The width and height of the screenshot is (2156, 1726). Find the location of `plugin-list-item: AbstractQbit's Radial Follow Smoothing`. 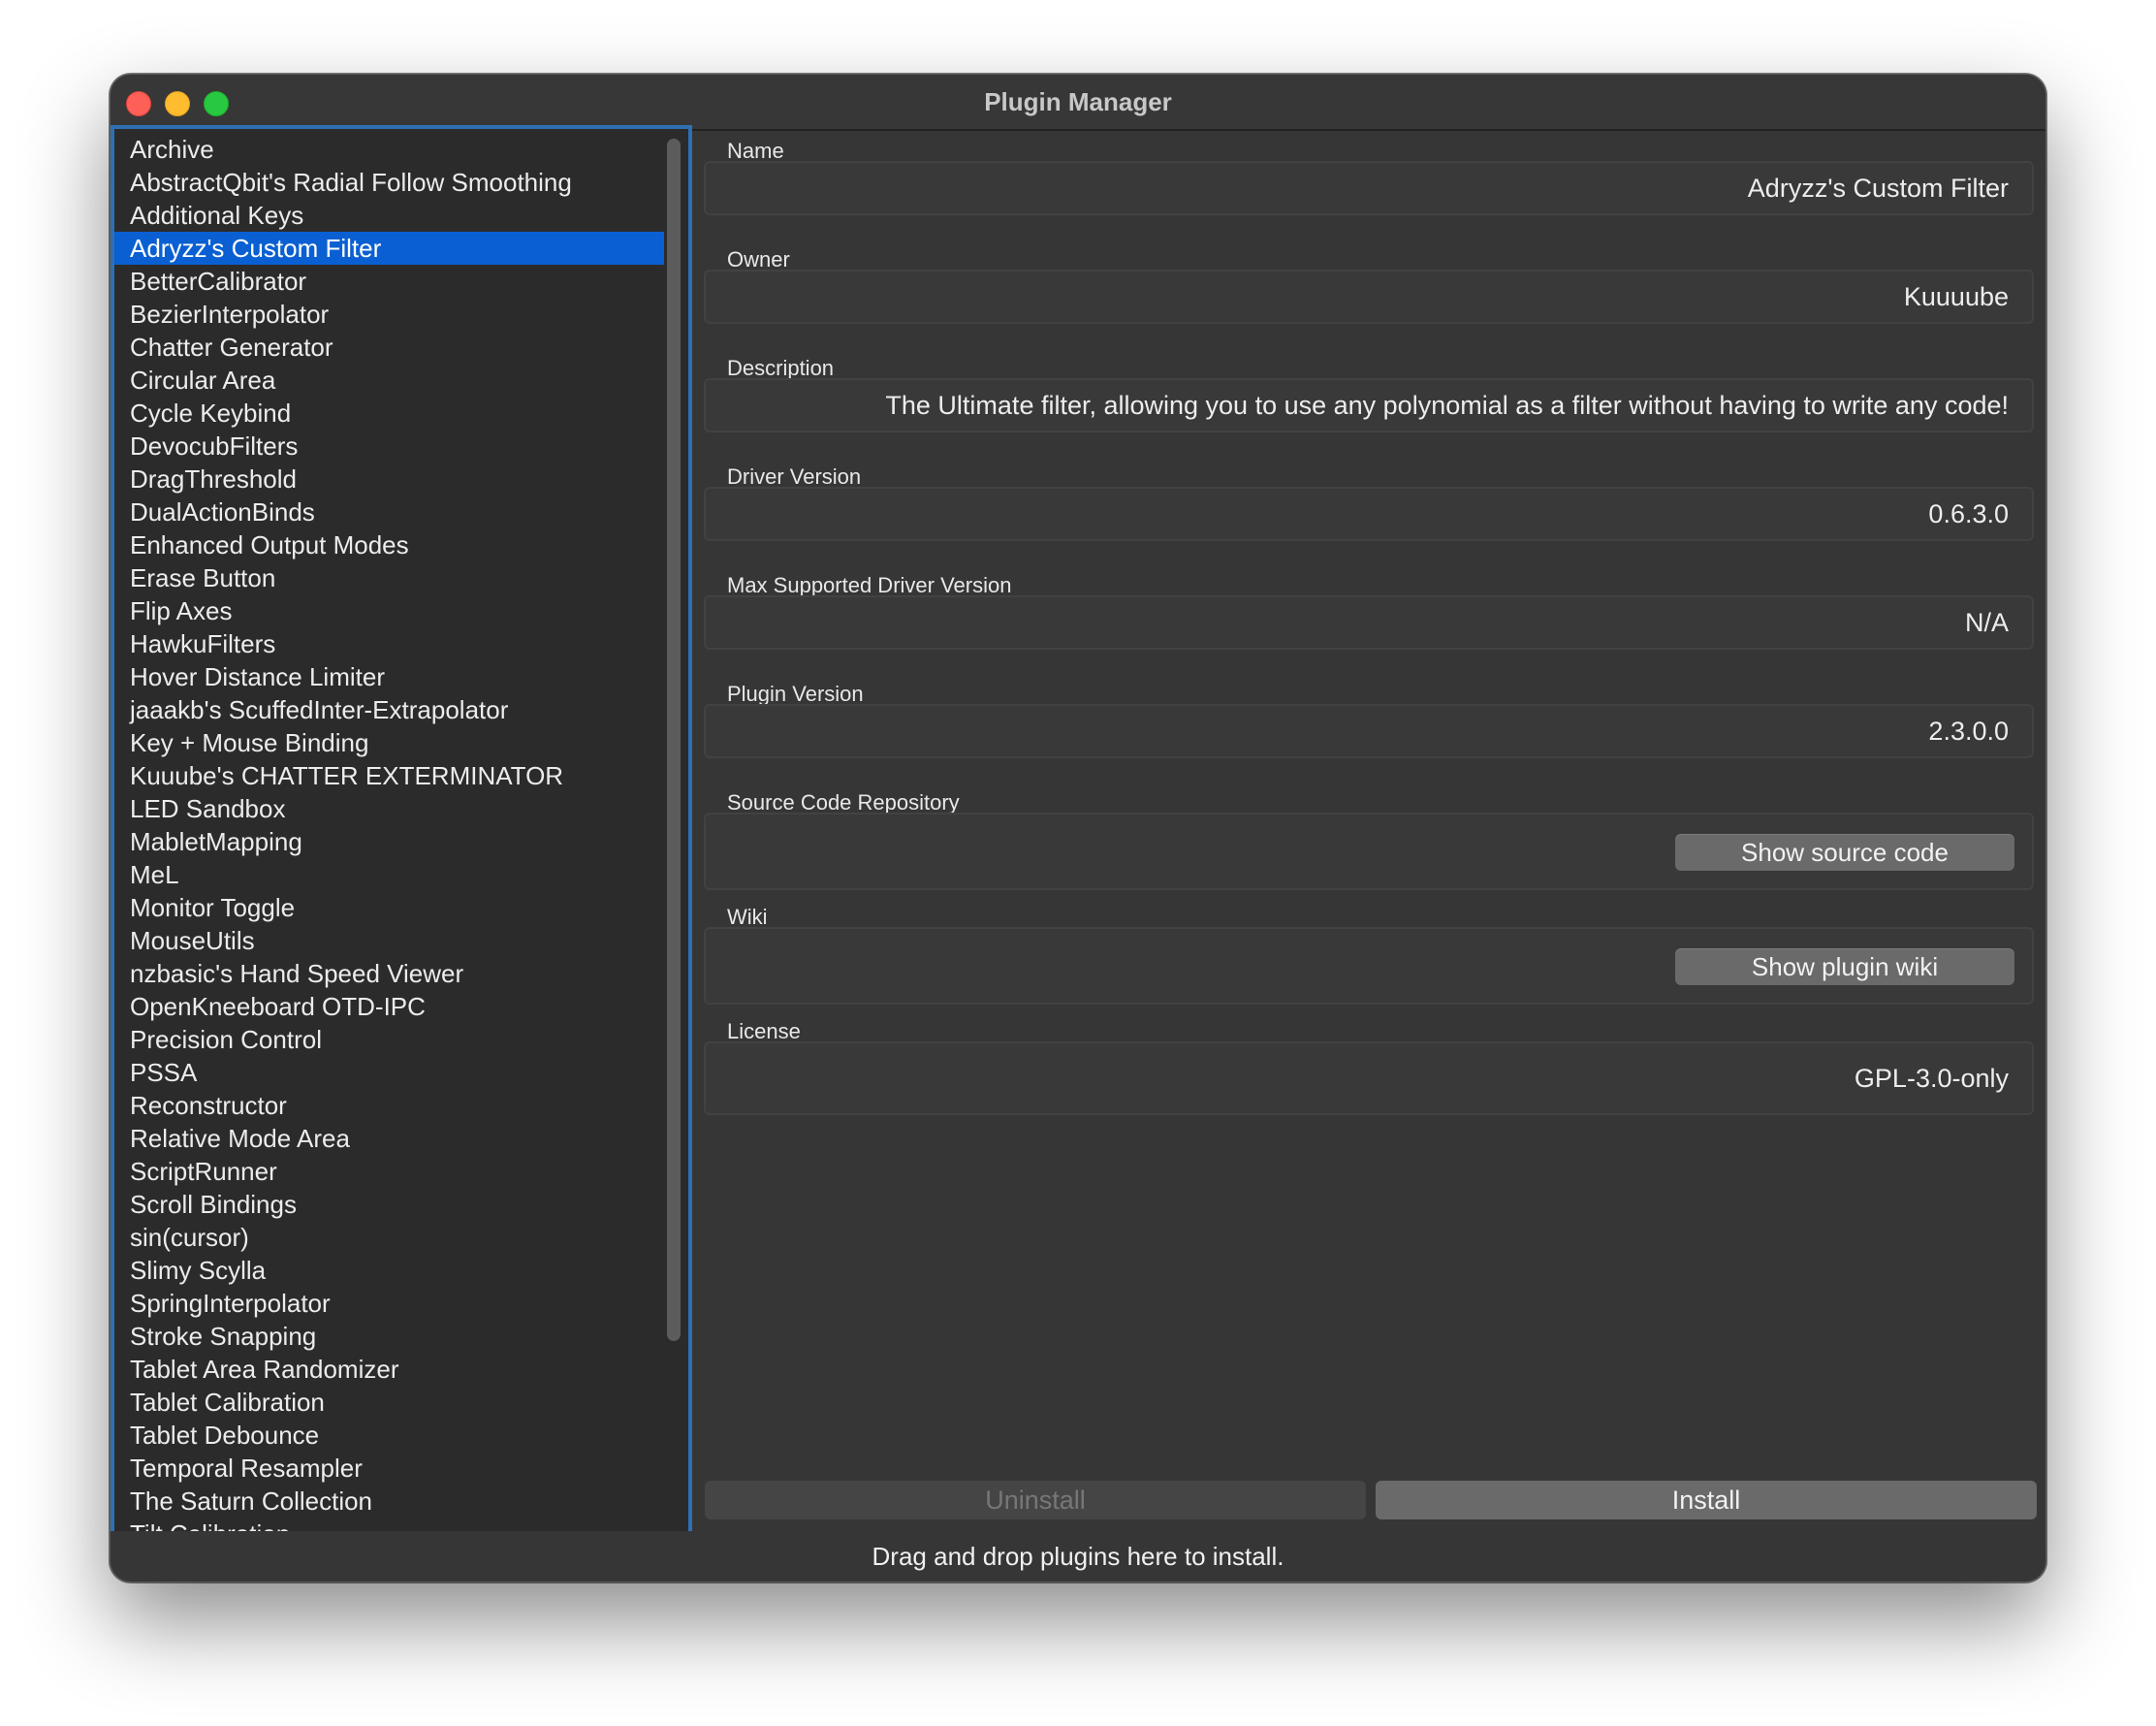

plugin-list-item: AbstractQbit's Radial Follow Smoothing is located at coordinates (389, 182).